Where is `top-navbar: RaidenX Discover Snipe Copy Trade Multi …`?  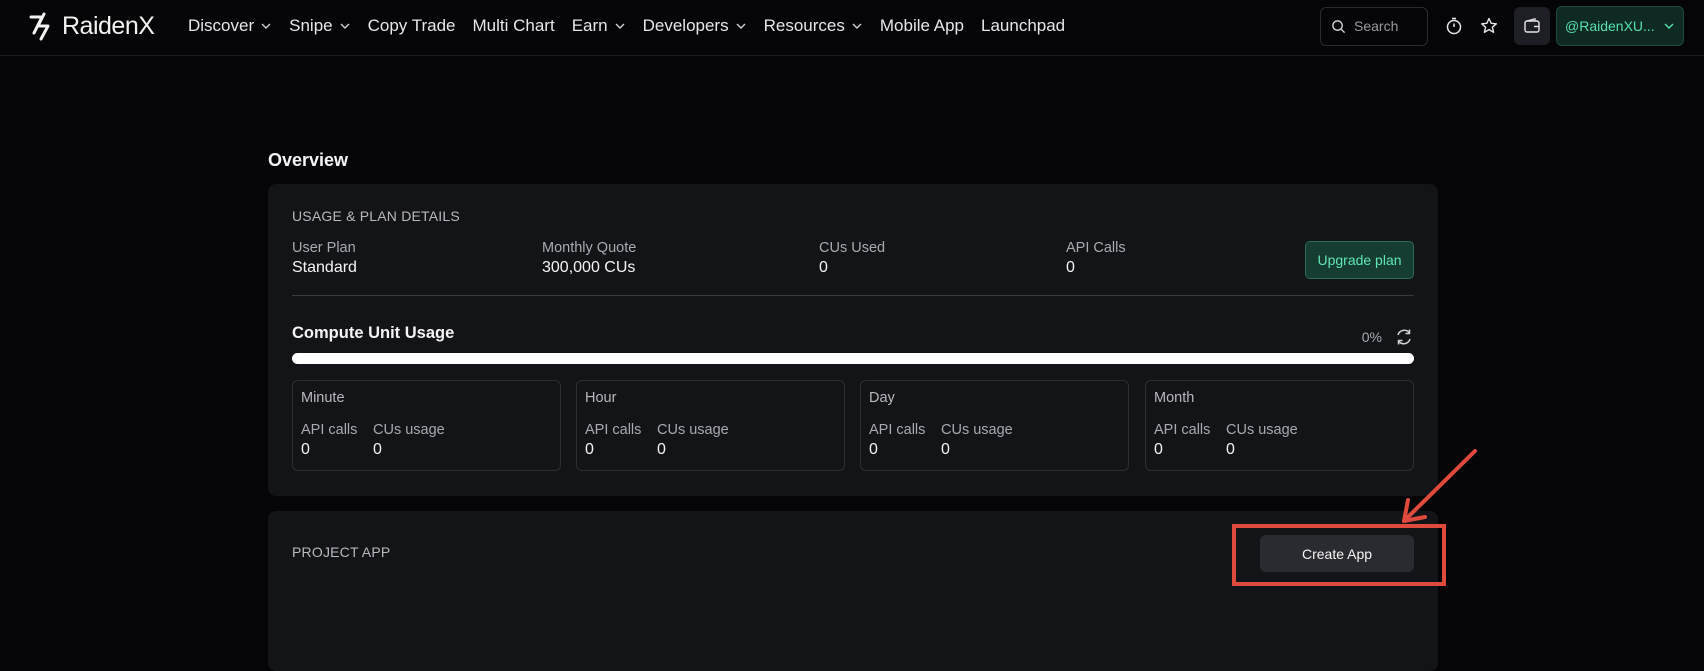
top-navbar: RaidenX Discover Snipe Copy Trade Multi … is located at coordinates (852, 28).